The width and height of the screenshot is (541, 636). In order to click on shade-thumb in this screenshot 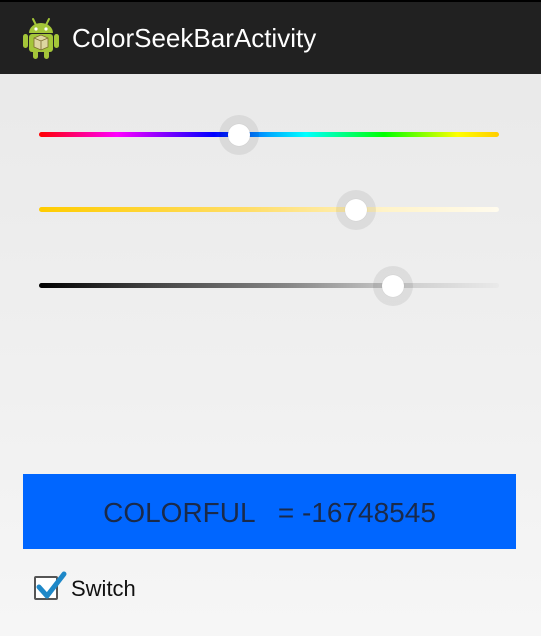, I will do `click(393, 286)`.